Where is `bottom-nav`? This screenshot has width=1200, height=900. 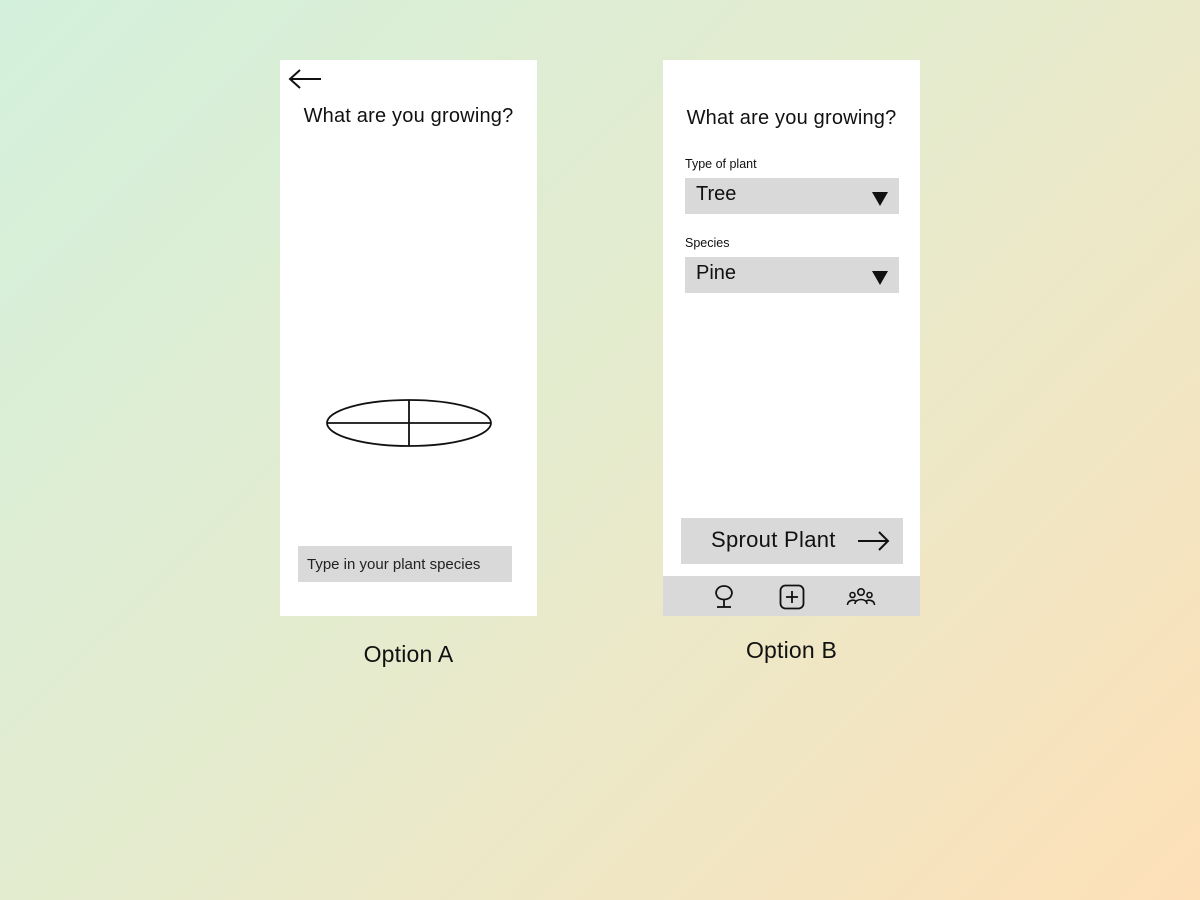 bottom-nav is located at coordinates (791, 596).